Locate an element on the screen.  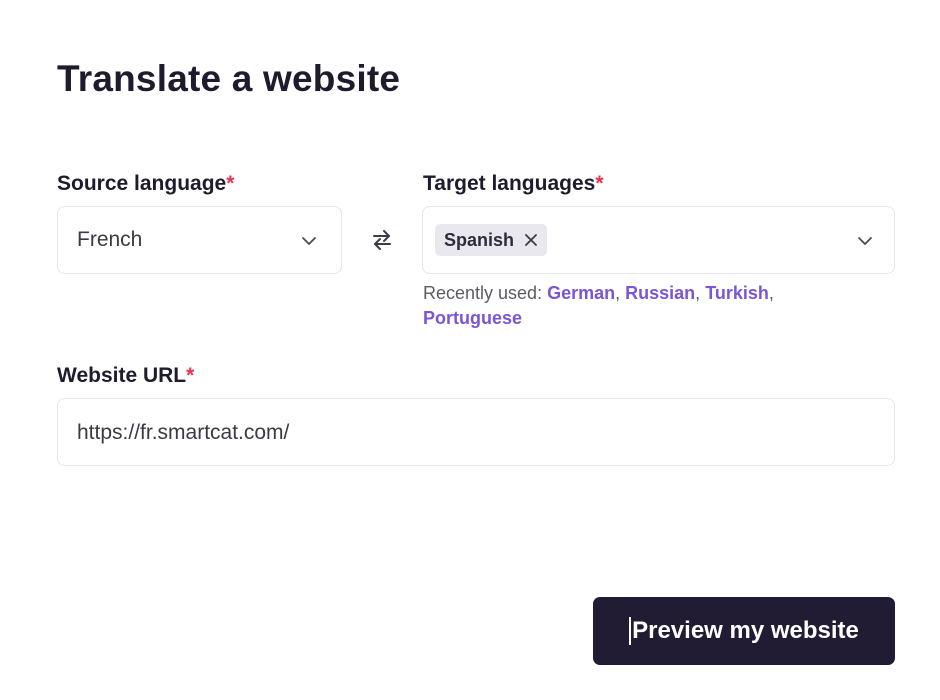
source-language-label: Source language* is located at coordinates (145, 184).